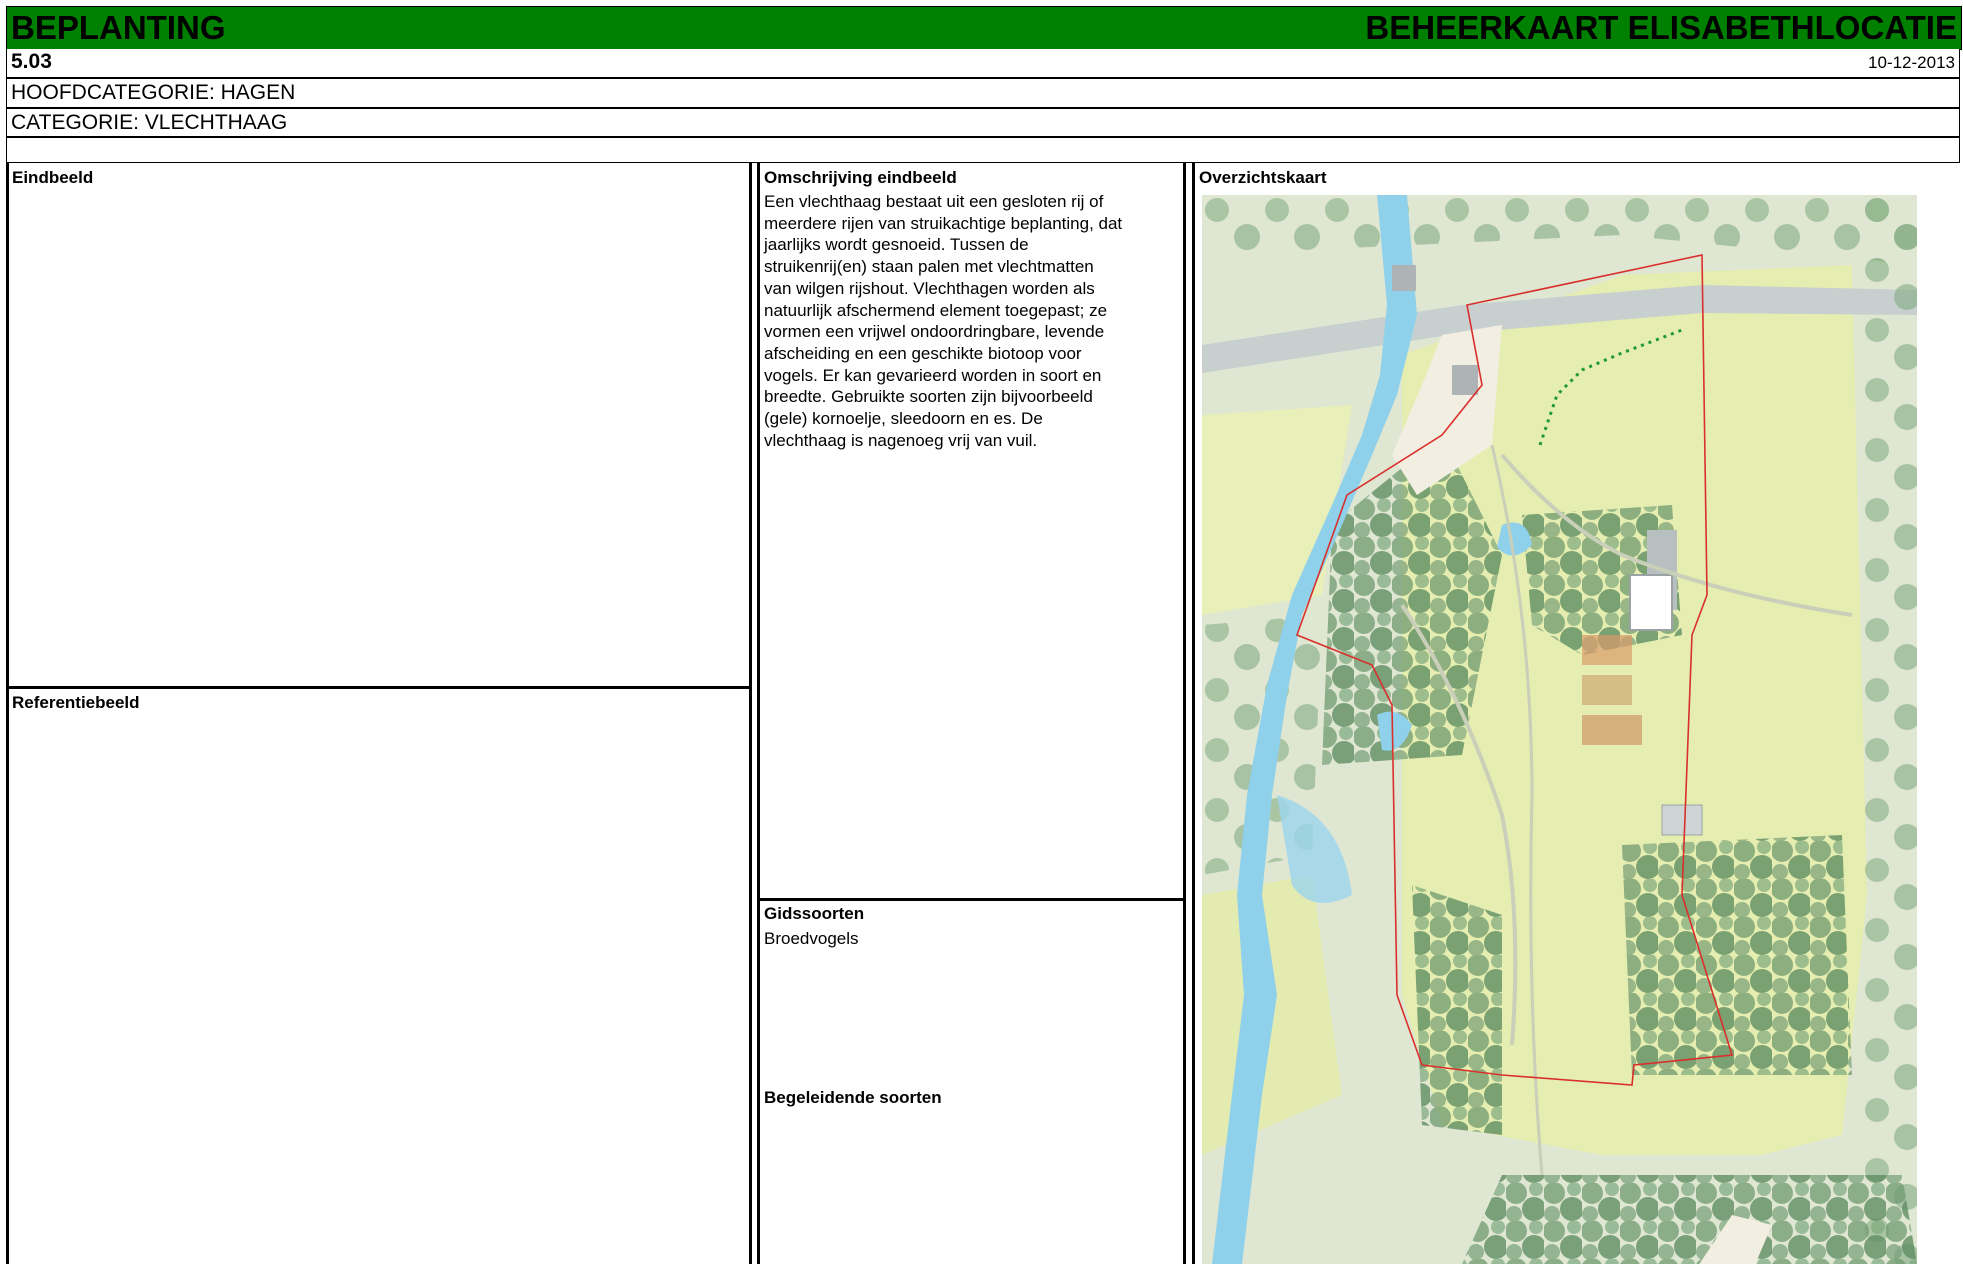  What do you see at coordinates (1263, 177) in the screenshot?
I see `overzichtskaart-label: Overzichtskaart` at bounding box center [1263, 177].